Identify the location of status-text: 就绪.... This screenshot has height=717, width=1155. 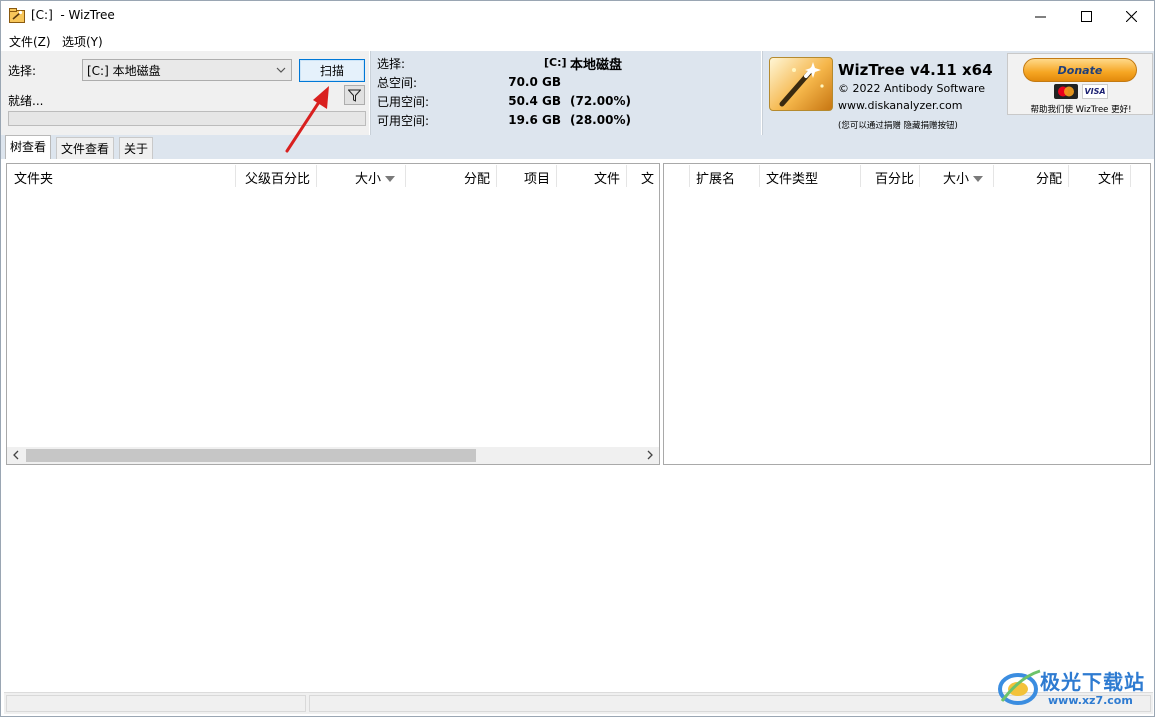
(26, 101).